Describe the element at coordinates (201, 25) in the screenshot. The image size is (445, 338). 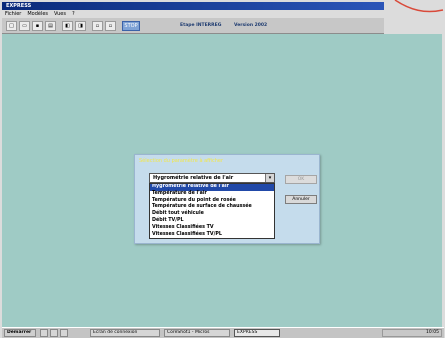
I see `version-step-label: Etape INTERREG` at that location.